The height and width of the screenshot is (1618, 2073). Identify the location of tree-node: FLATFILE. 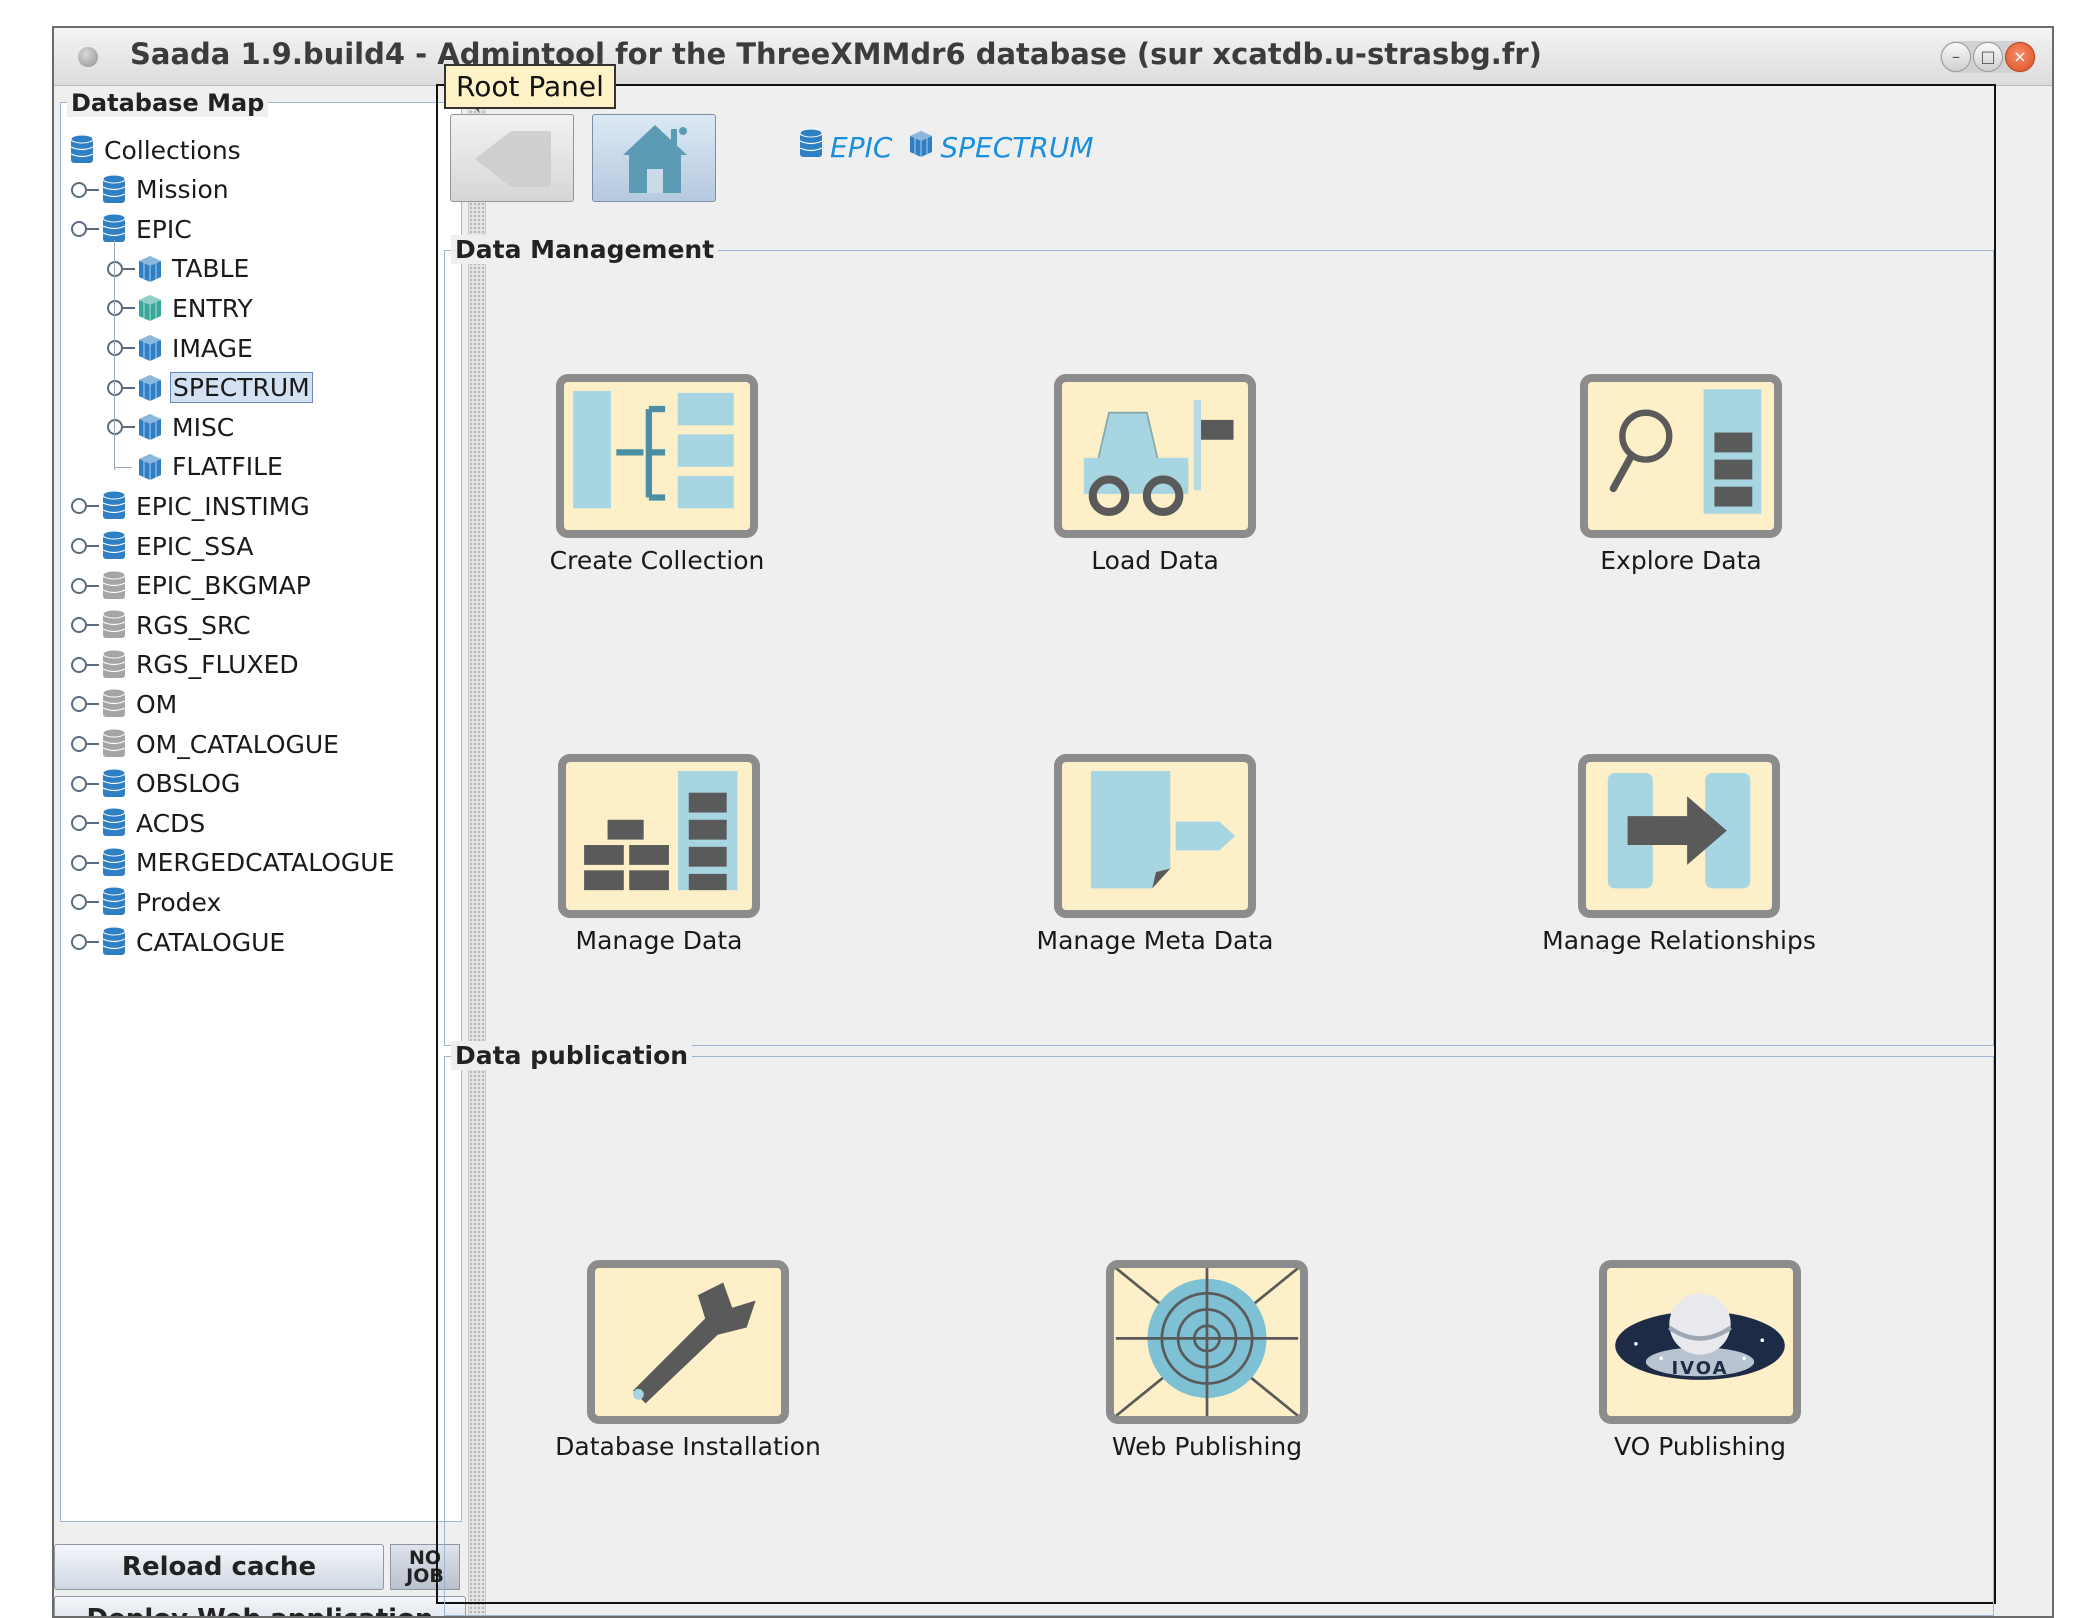
(211, 467).